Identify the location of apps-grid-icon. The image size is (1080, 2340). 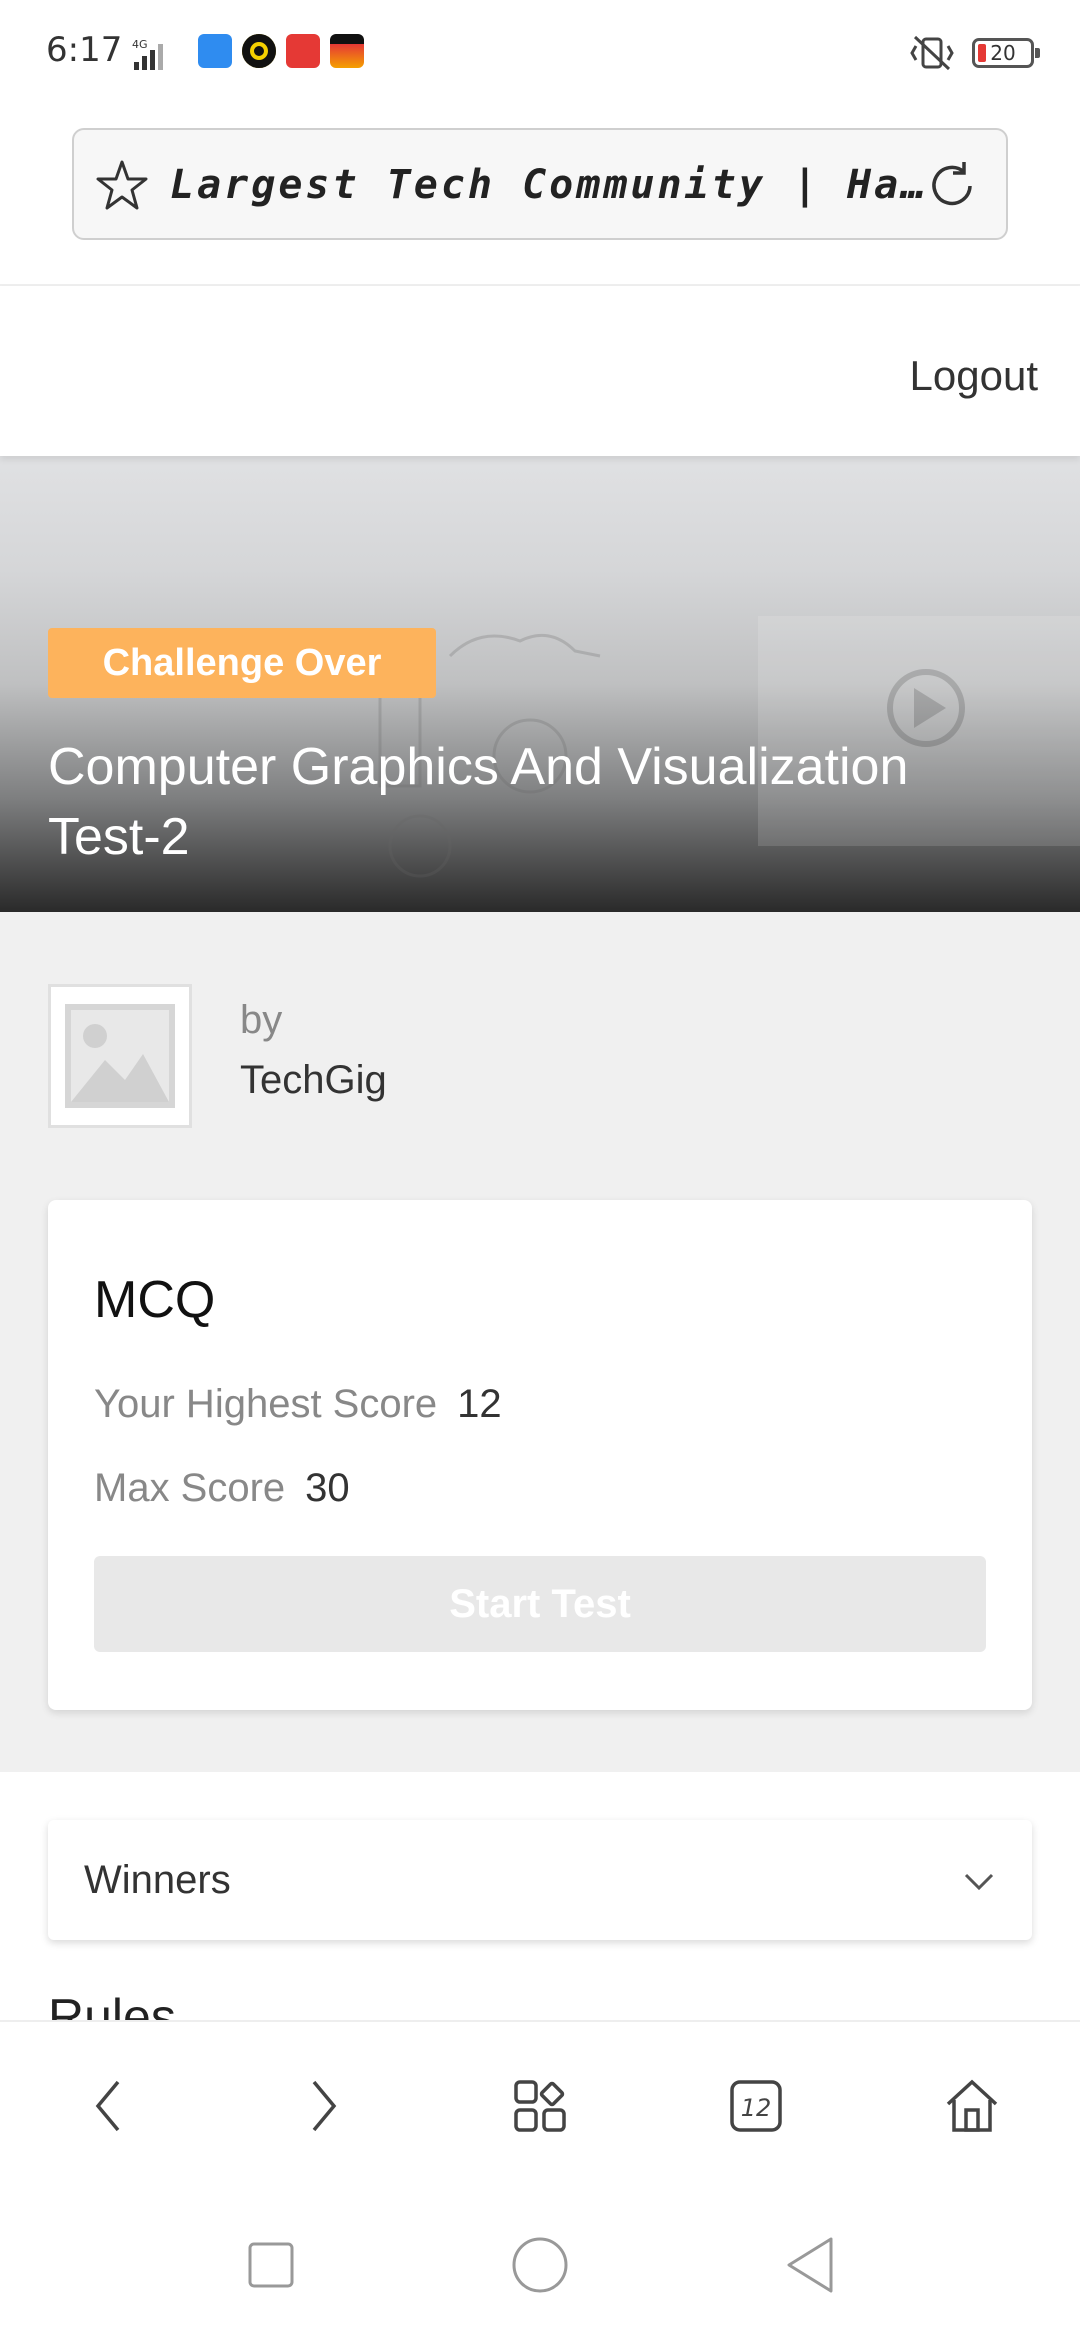
(540, 2106).